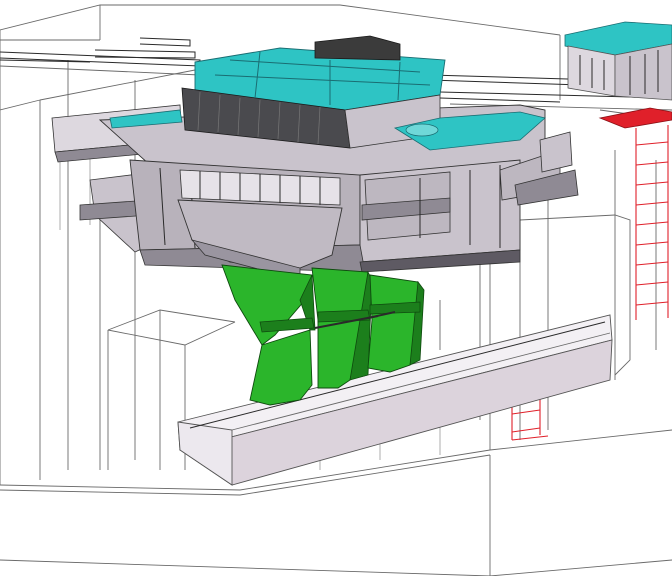 The height and width of the screenshot is (576, 672). What do you see at coordinates (268, 335) in the screenshot?
I see `outlet-chute-left` at bounding box center [268, 335].